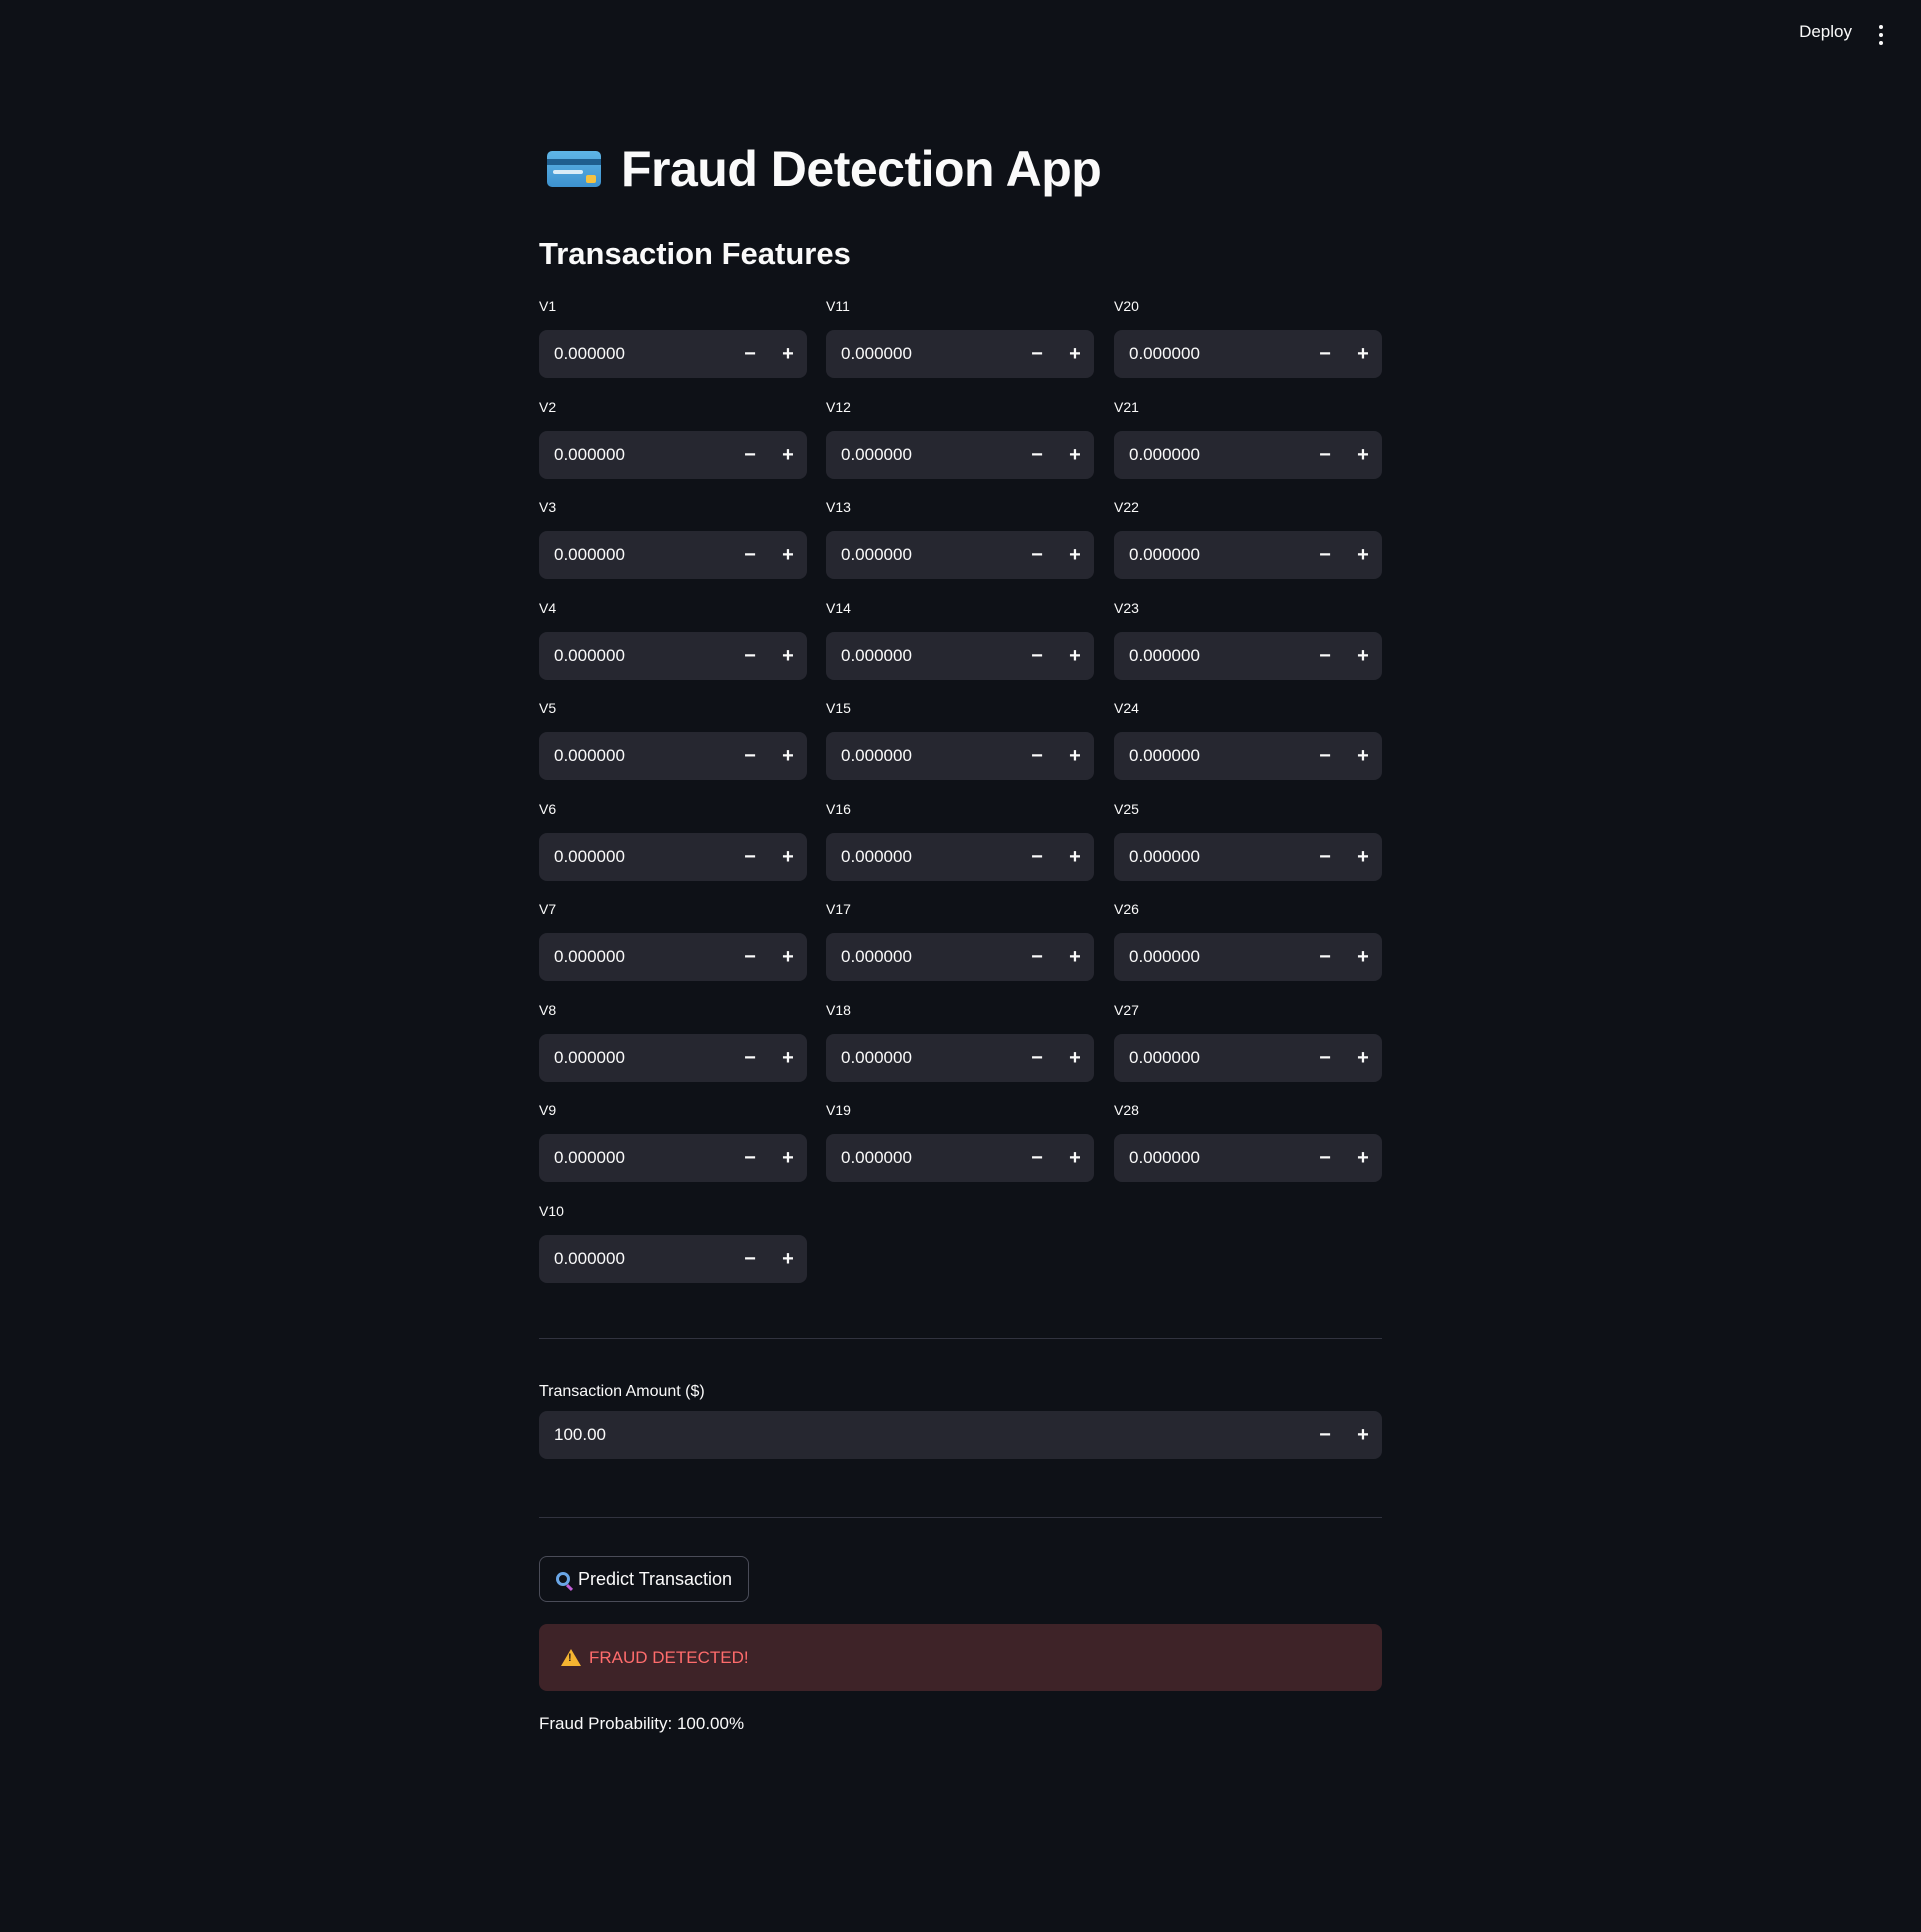  I want to click on deploy-button: Deploy, so click(1825, 32).